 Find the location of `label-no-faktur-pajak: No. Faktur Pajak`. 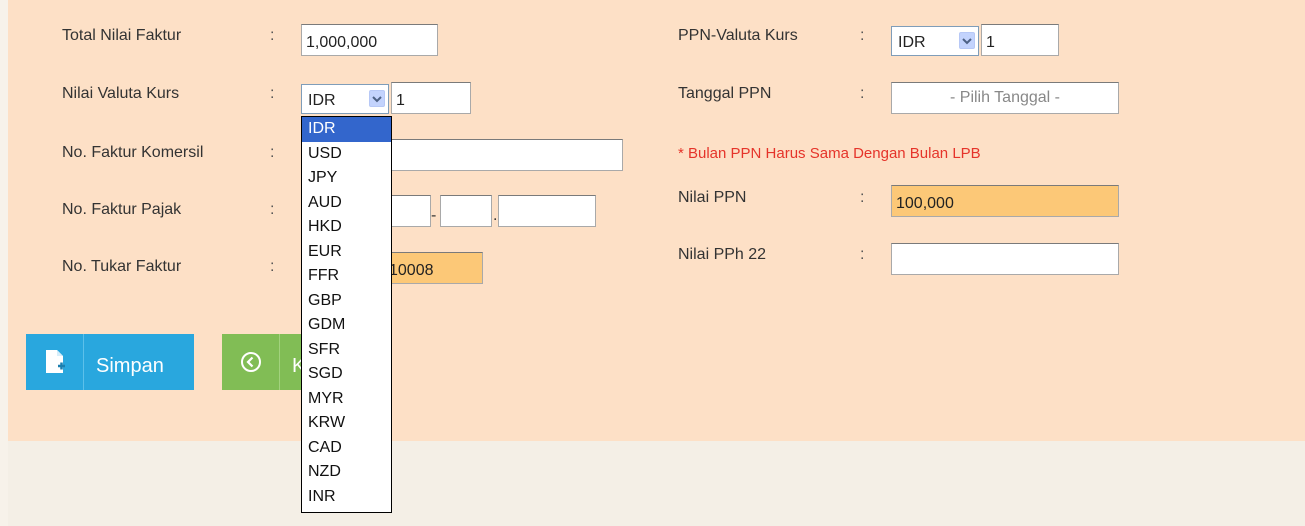

label-no-faktur-pajak: No. Faktur Pajak is located at coordinates (122, 209).